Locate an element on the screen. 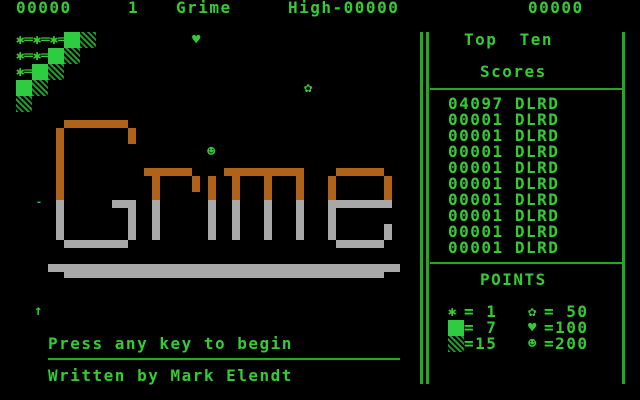  status-bar: 00000 1 Grime High-00000 00000 is located at coordinates (320, 8).